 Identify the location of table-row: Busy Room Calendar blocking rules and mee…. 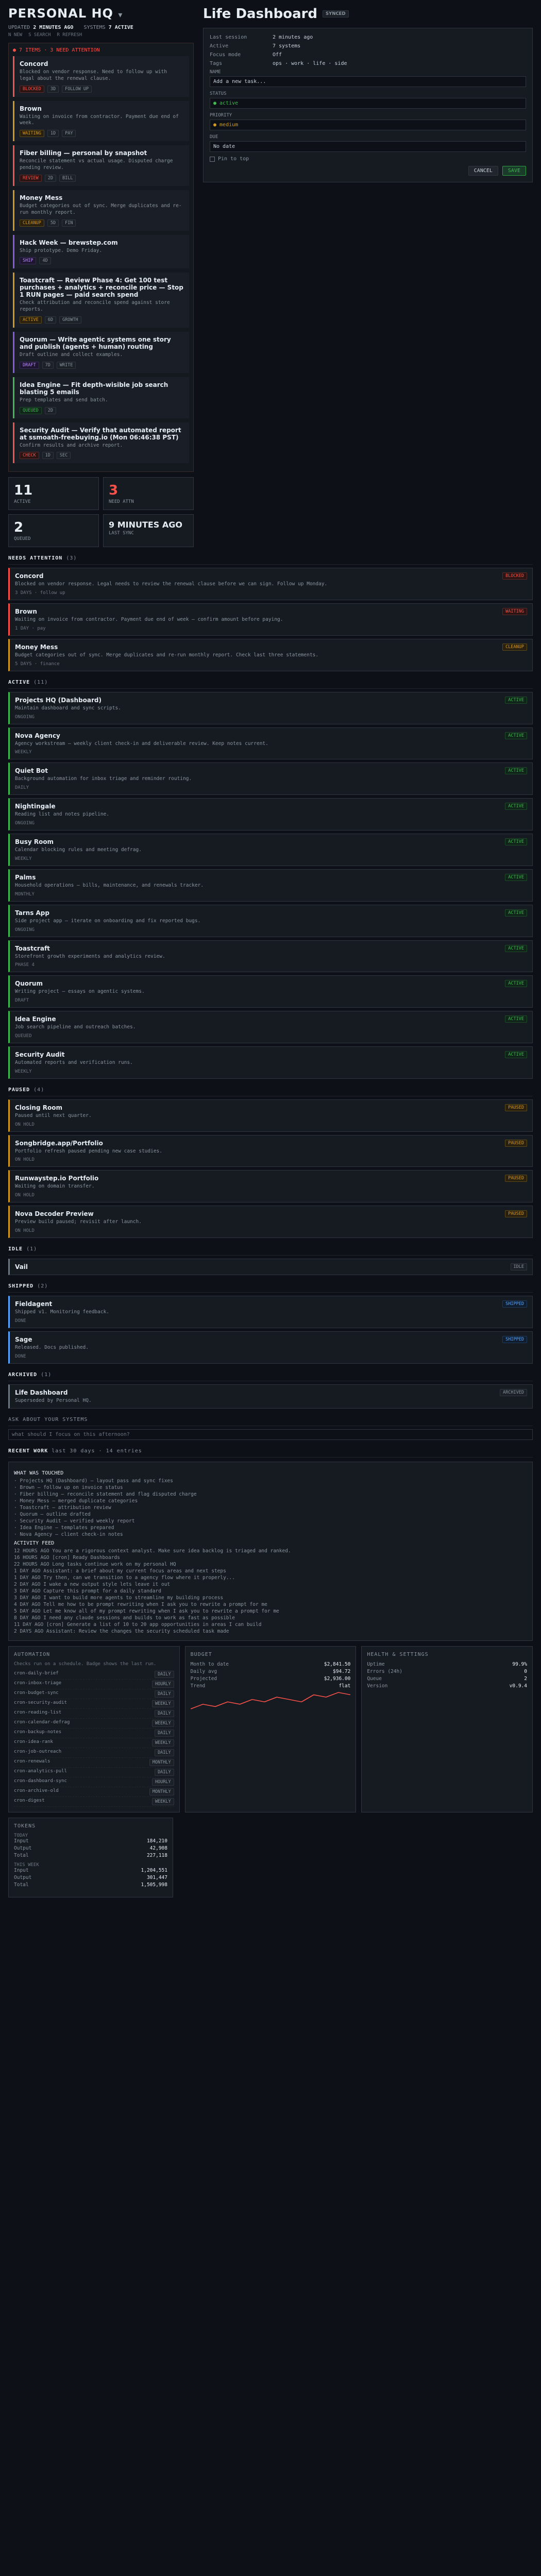
(270, 850).